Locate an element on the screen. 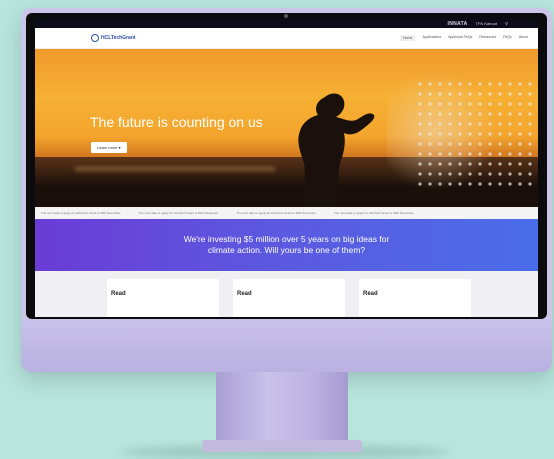 This screenshot has width=554, height=459. utility-brand: INNATA is located at coordinates (458, 24).